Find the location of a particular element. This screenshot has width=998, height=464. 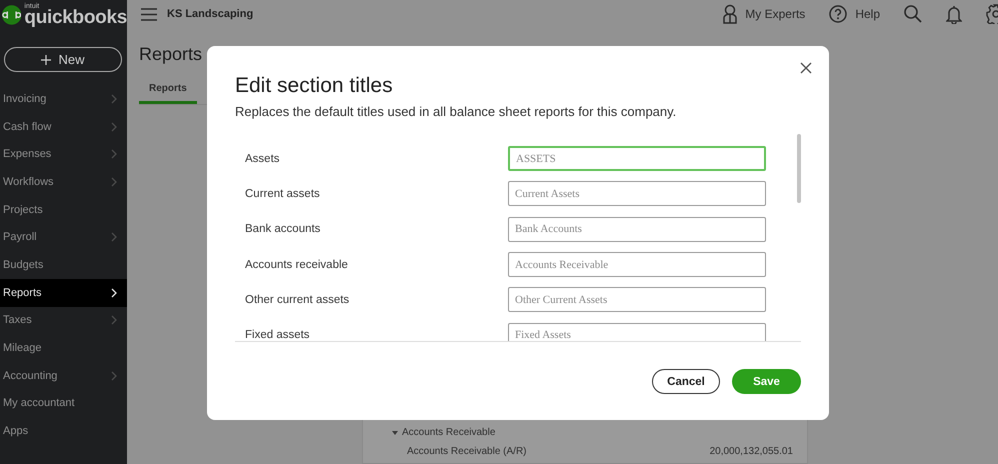

nav-item: Mileage is located at coordinates (63, 348).